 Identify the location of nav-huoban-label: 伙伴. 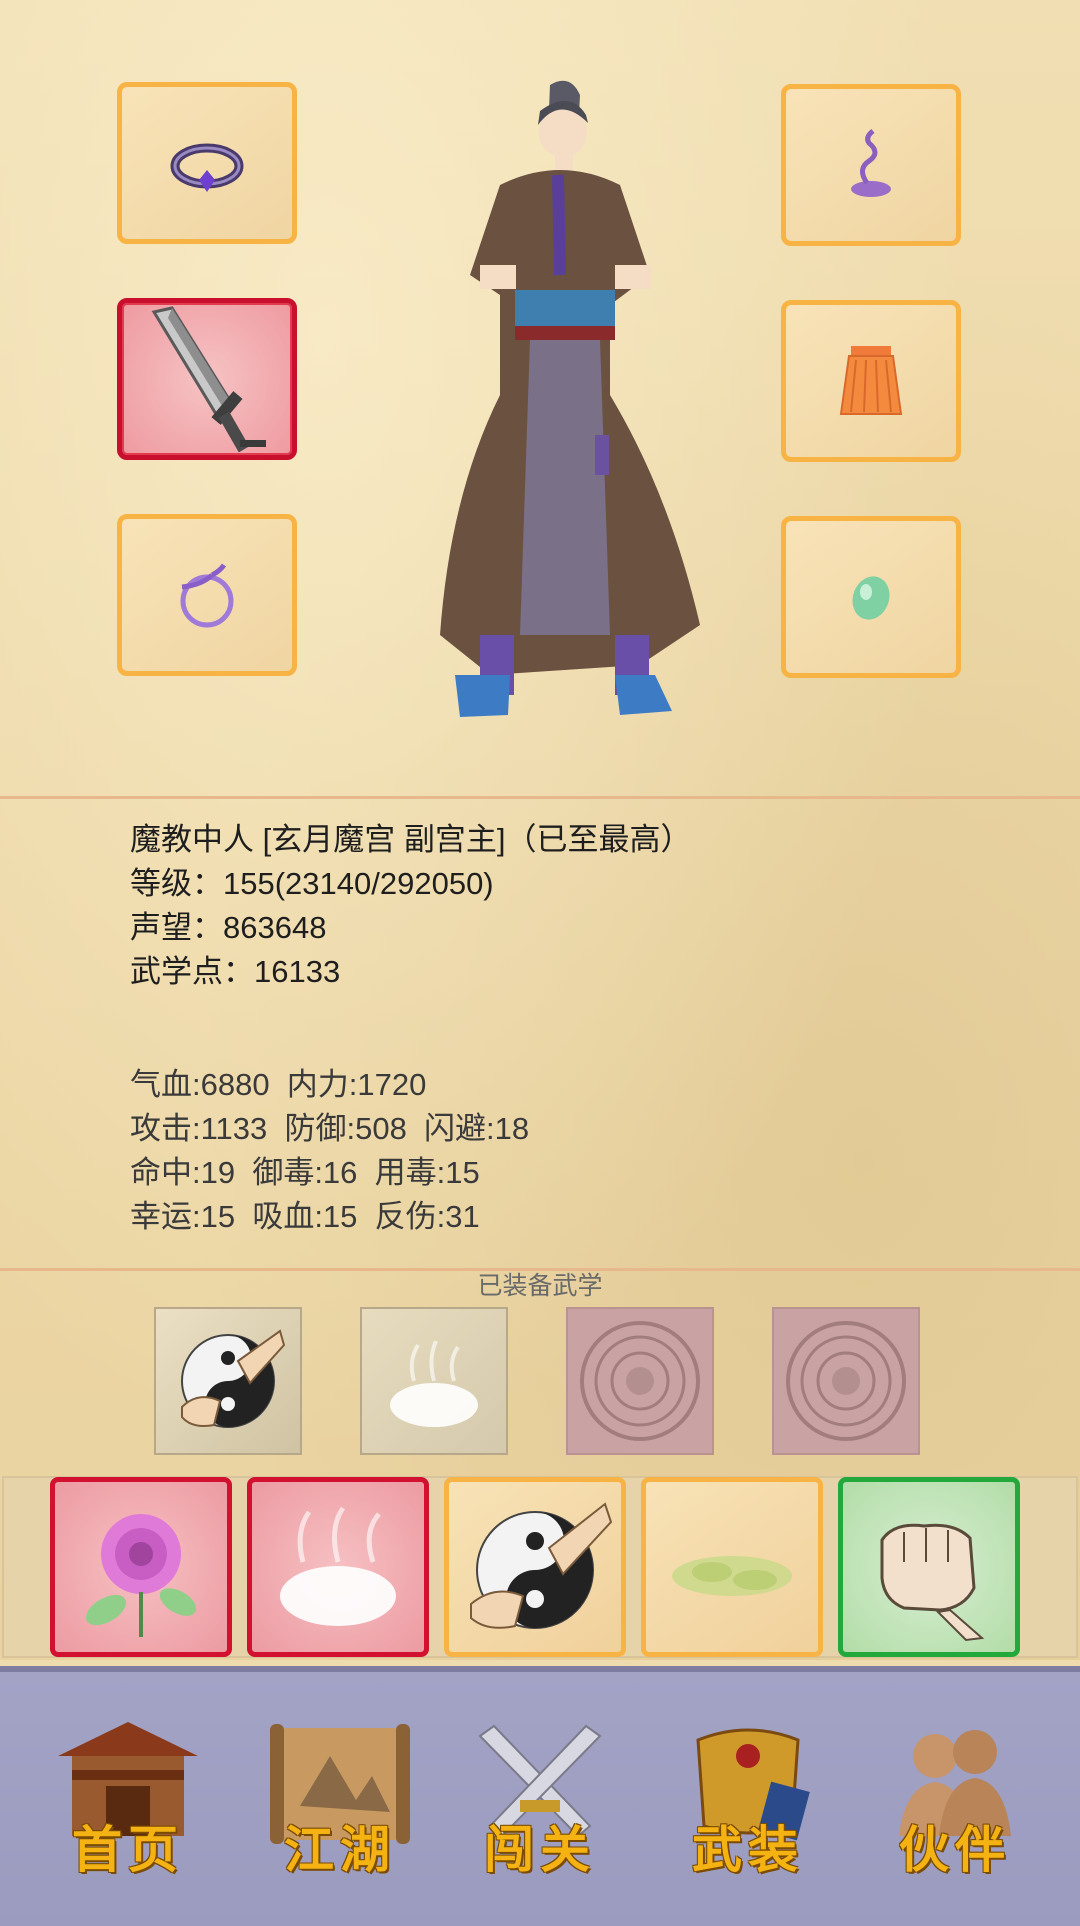
(955, 1849).